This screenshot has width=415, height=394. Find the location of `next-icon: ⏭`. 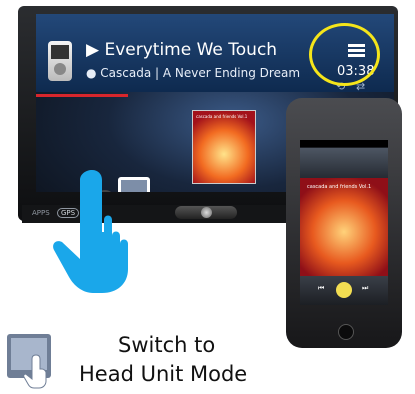

next-icon: ⏭ is located at coordinates (365, 288).